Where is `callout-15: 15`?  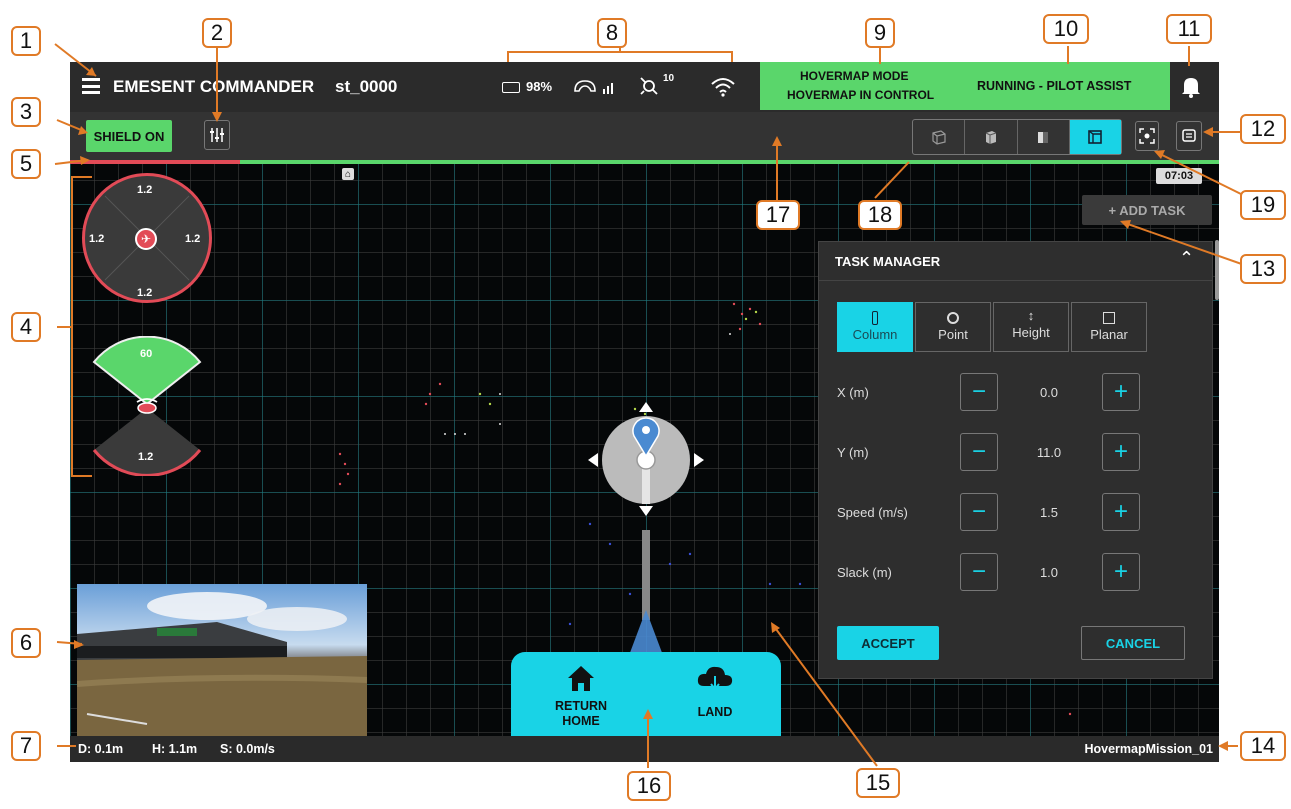
callout-15: 15 is located at coordinates (878, 783).